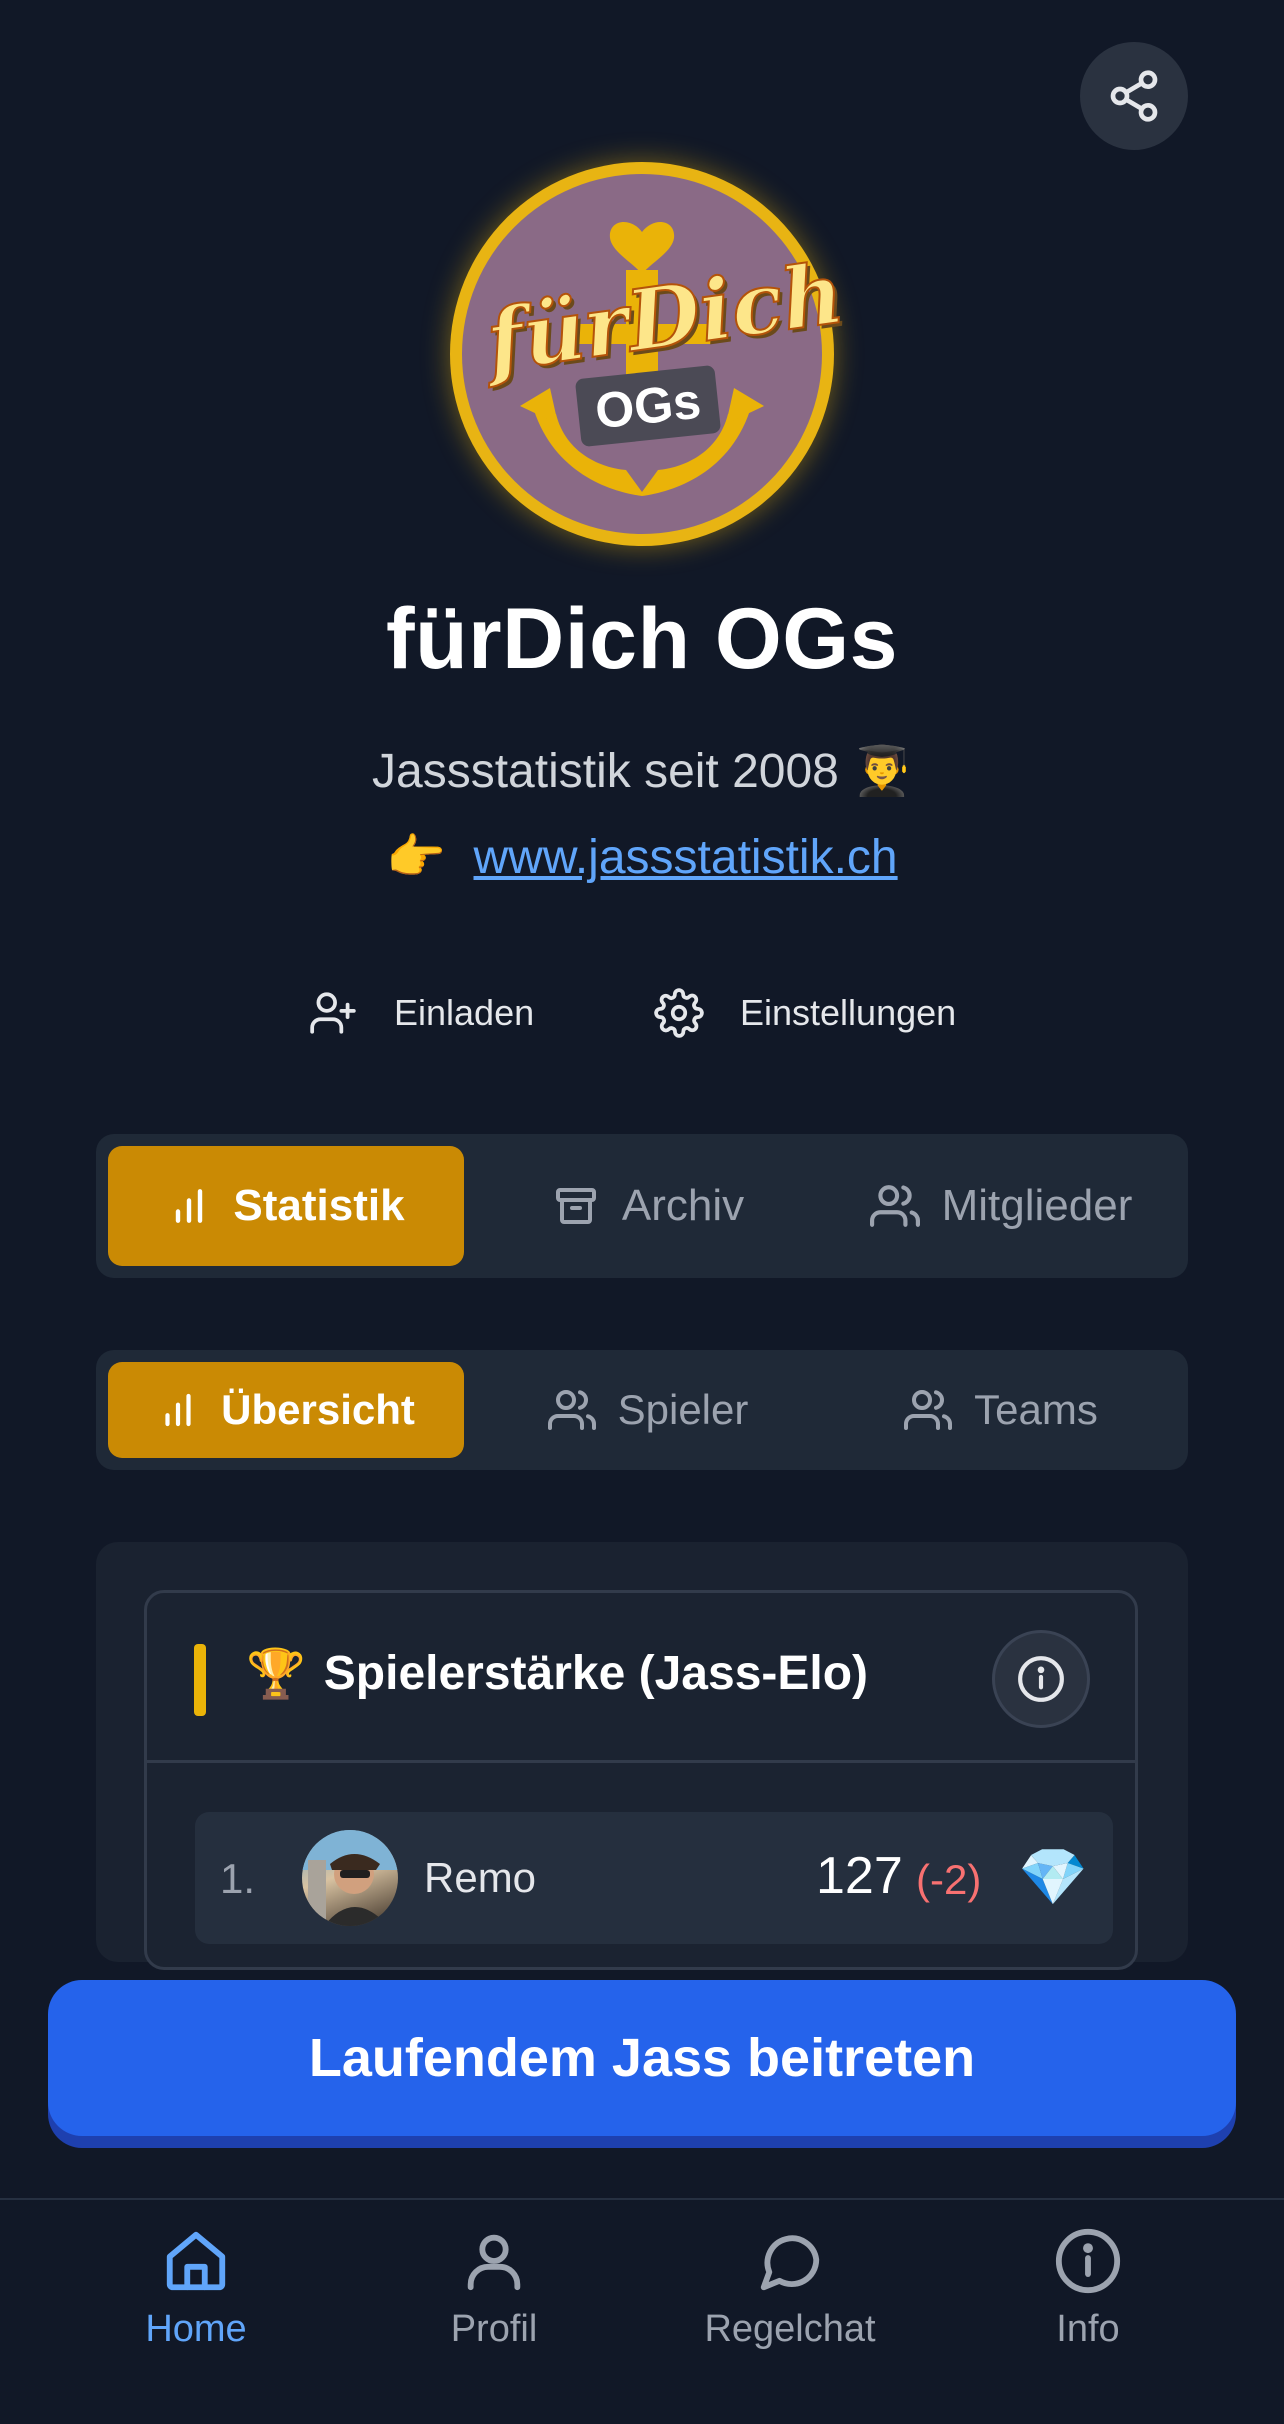  Describe the element at coordinates (683, 1409) in the screenshot. I see `tab-spieler-label: Spieler` at that location.